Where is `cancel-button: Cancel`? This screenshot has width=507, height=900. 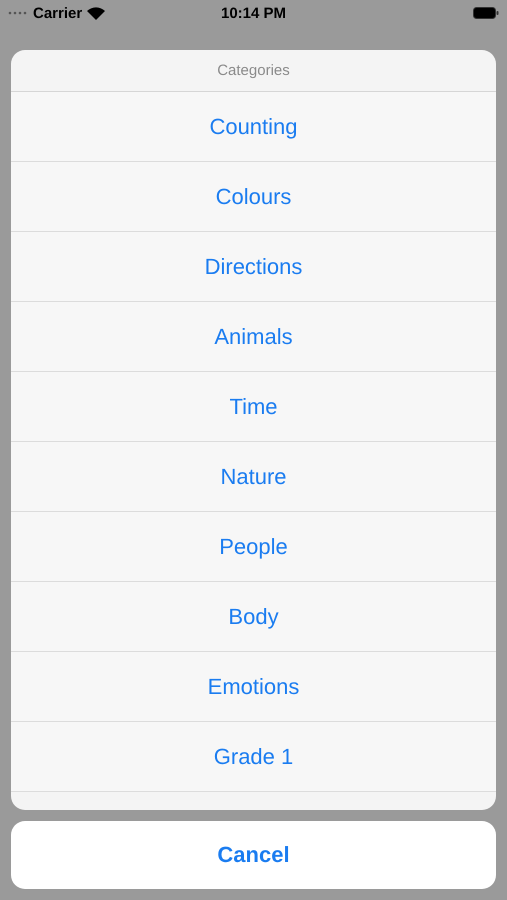 cancel-button: Cancel is located at coordinates (253, 855).